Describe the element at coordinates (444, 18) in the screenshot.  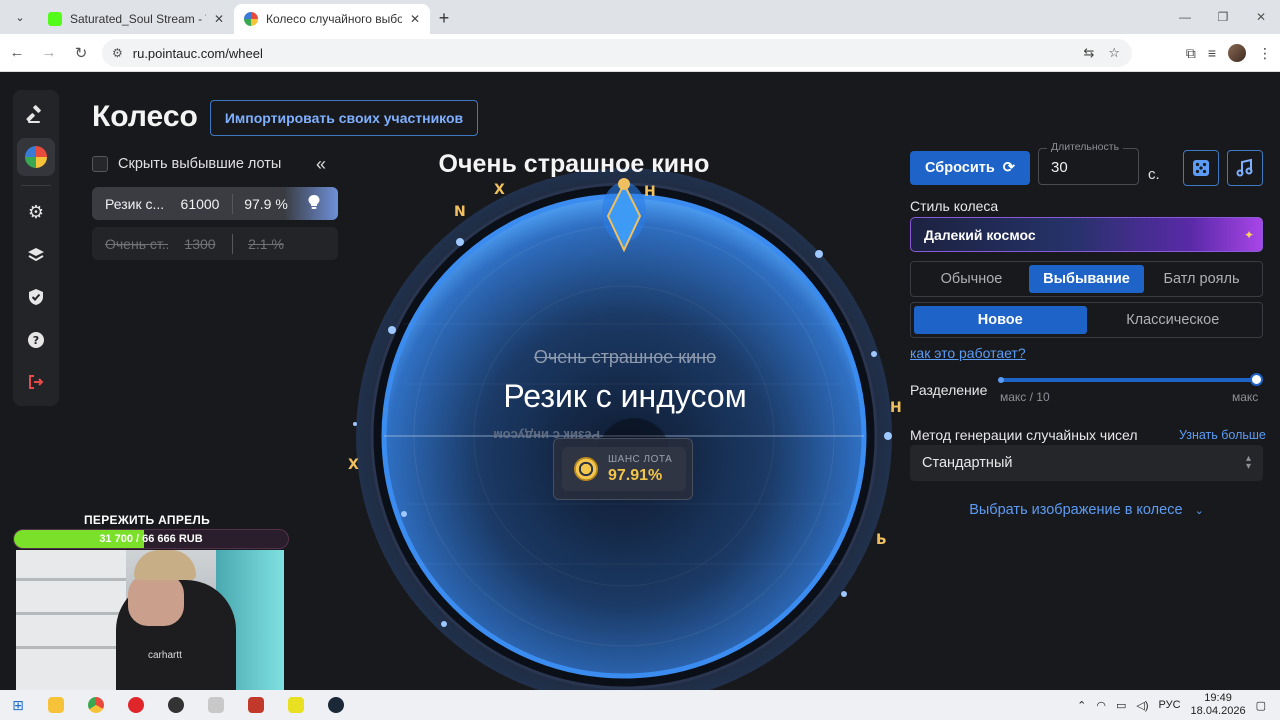
I see `new-tab-icon: +` at that location.